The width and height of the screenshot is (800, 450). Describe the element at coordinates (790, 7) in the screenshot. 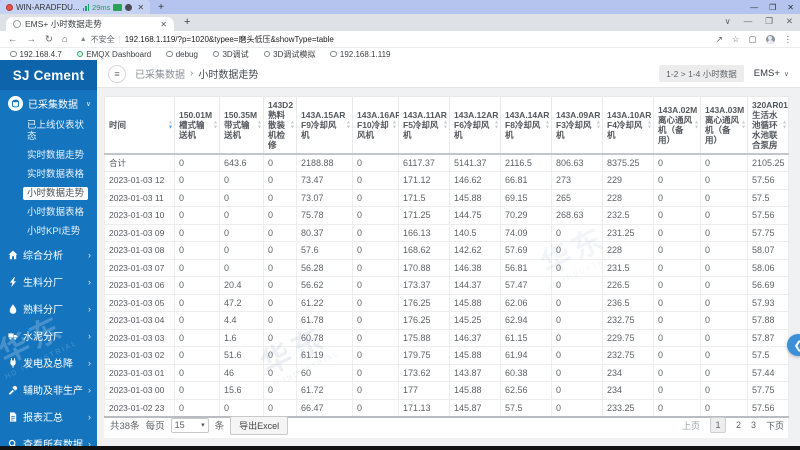

I see `close-icon: ✕` at that location.